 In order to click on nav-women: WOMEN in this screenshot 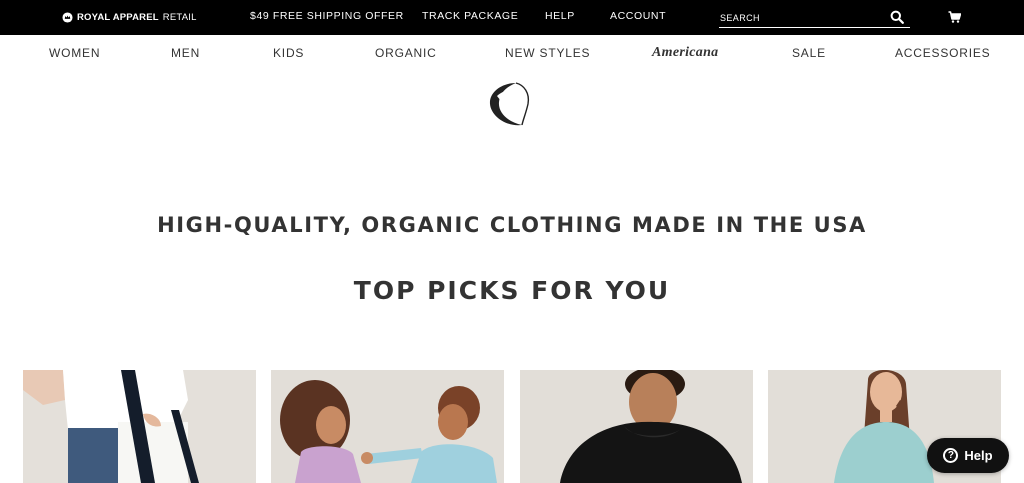, I will do `click(74, 53)`.